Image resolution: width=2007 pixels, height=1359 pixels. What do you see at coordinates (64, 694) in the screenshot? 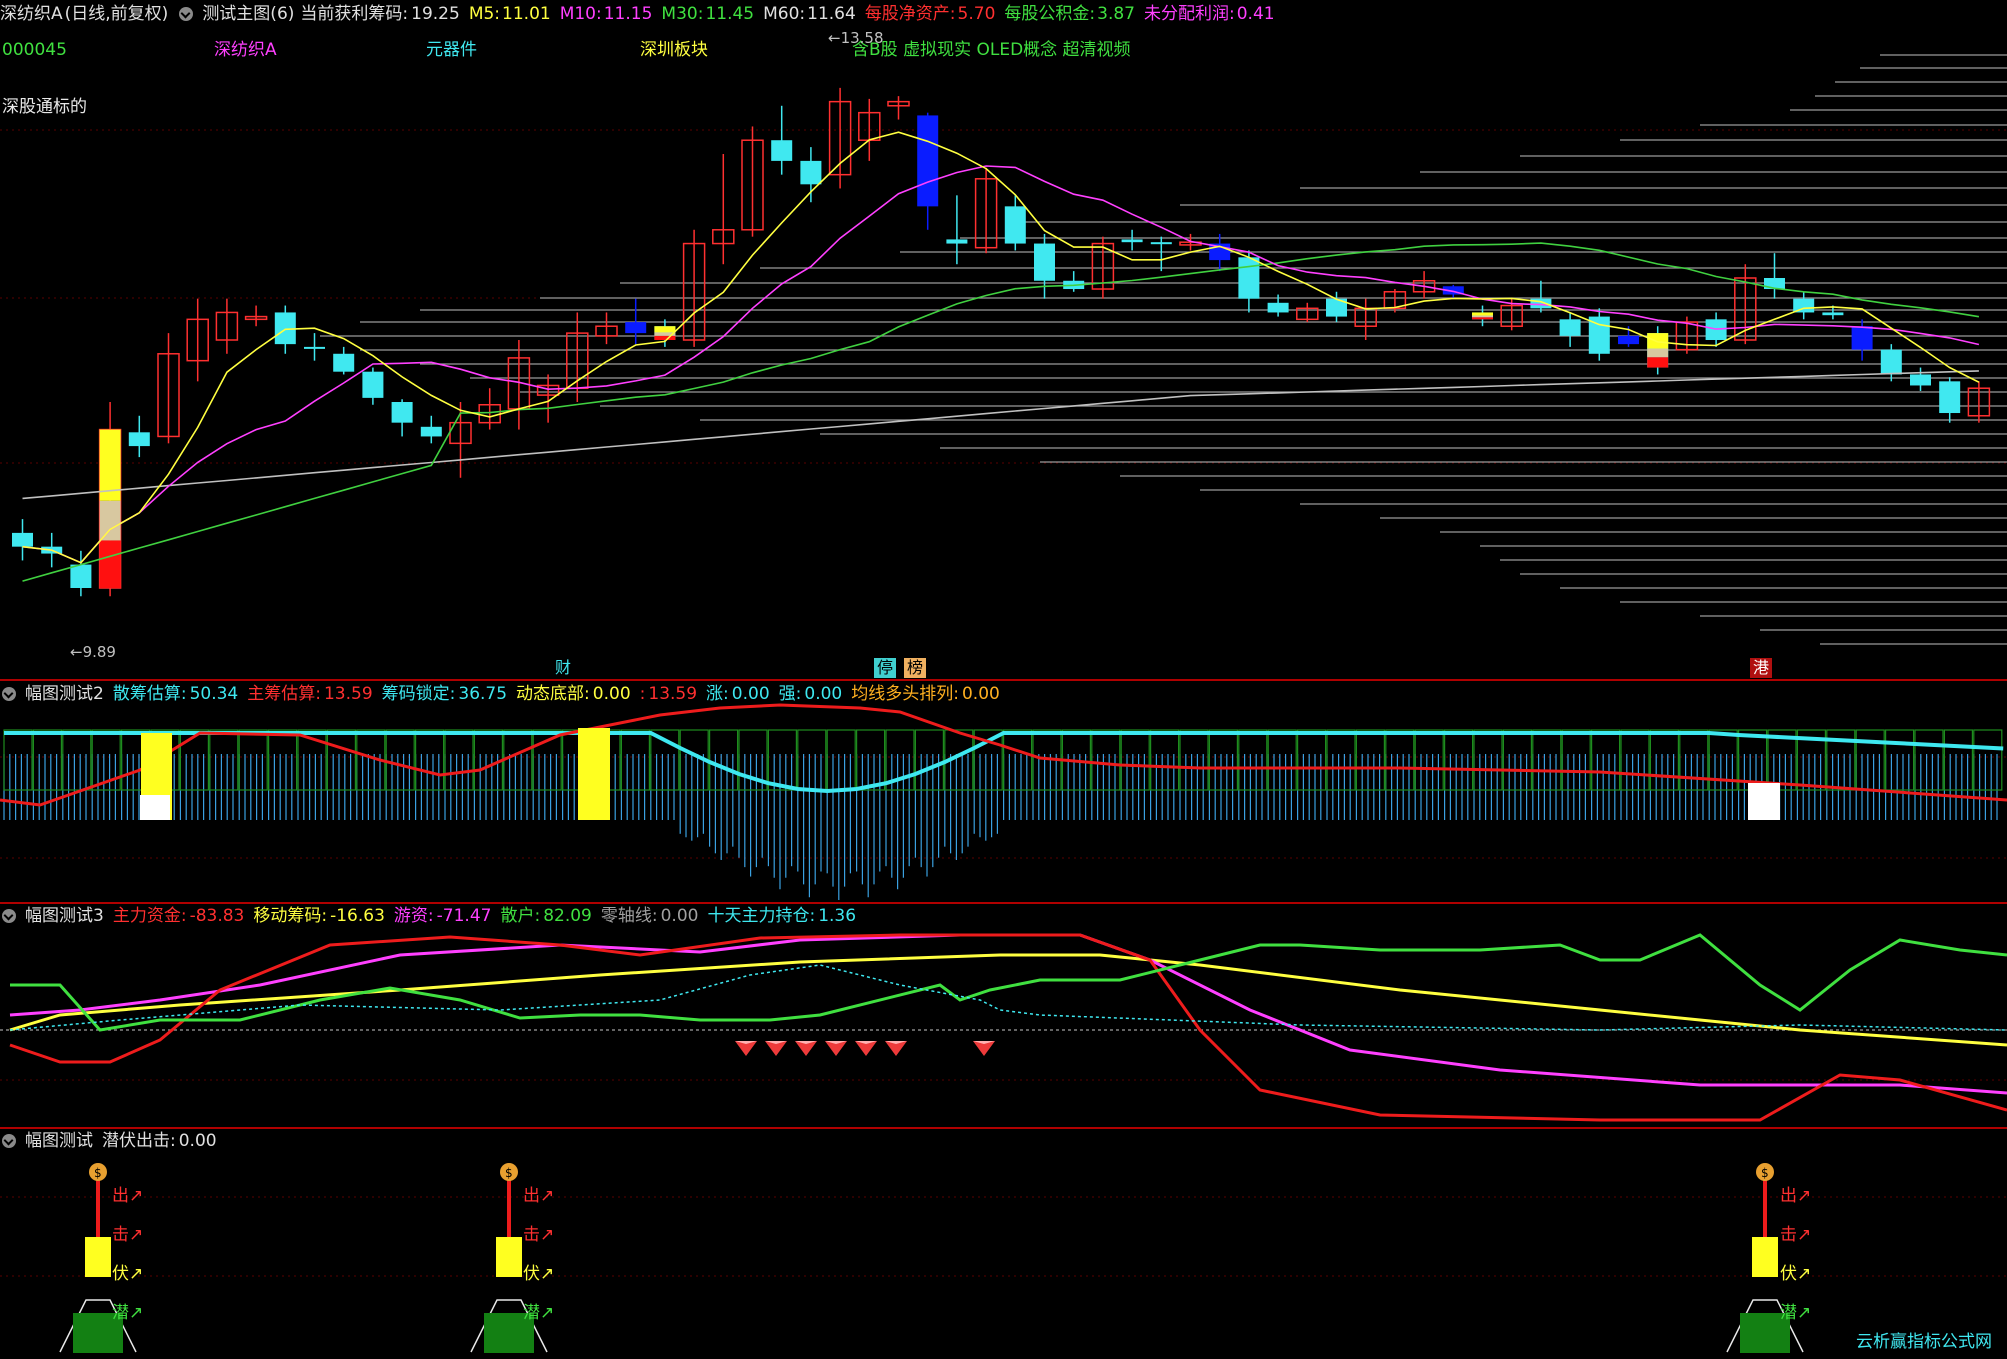
I see `panel2-title: 幅图测试2` at bounding box center [64, 694].